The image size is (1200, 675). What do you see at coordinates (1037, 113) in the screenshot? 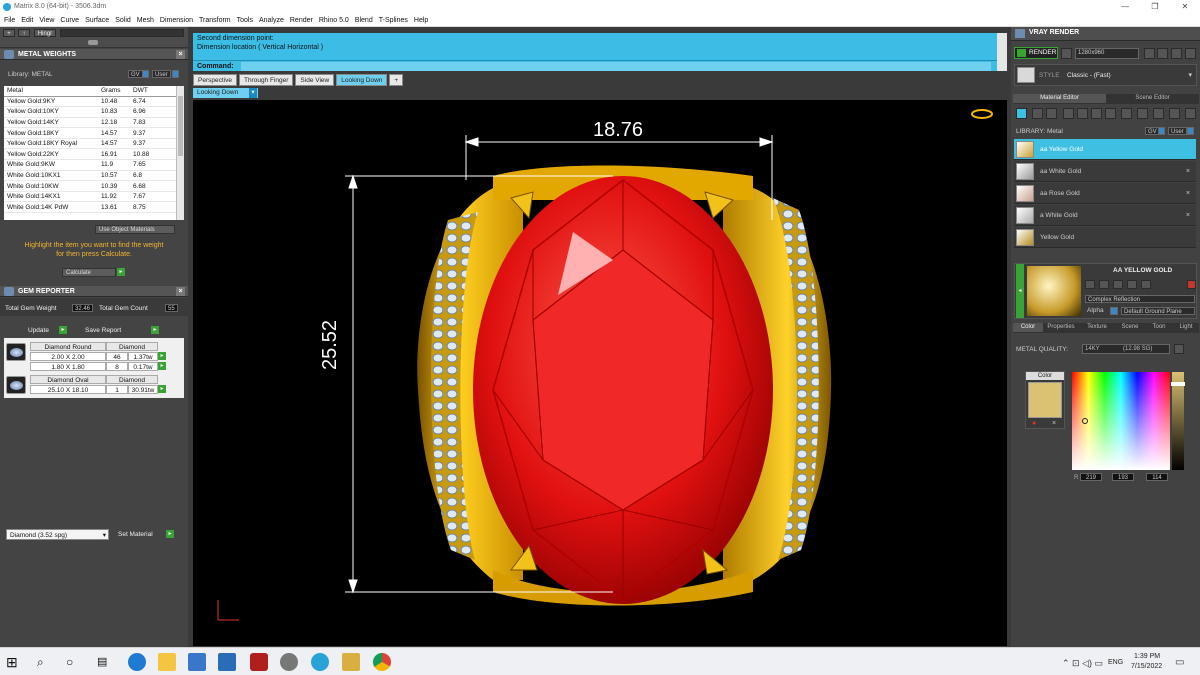
I see `gem-icon` at bounding box center [1037, 113].